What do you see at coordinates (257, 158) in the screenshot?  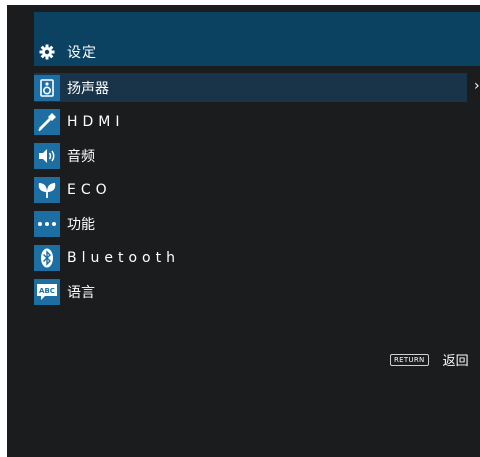 I see `menu-item-audio: 音频` at bounding box center [257, 158].